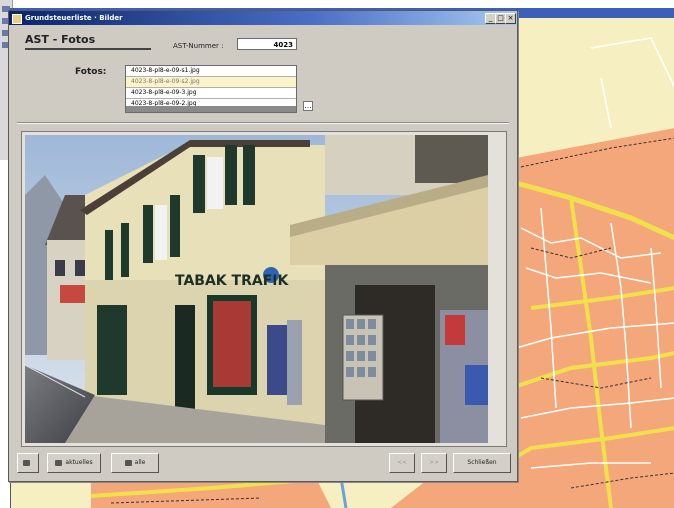 This screenshot has width=674, height=508. Describe the element at coordinates (510, 18) in the screenshot. I see `close-button: ×` at that location.